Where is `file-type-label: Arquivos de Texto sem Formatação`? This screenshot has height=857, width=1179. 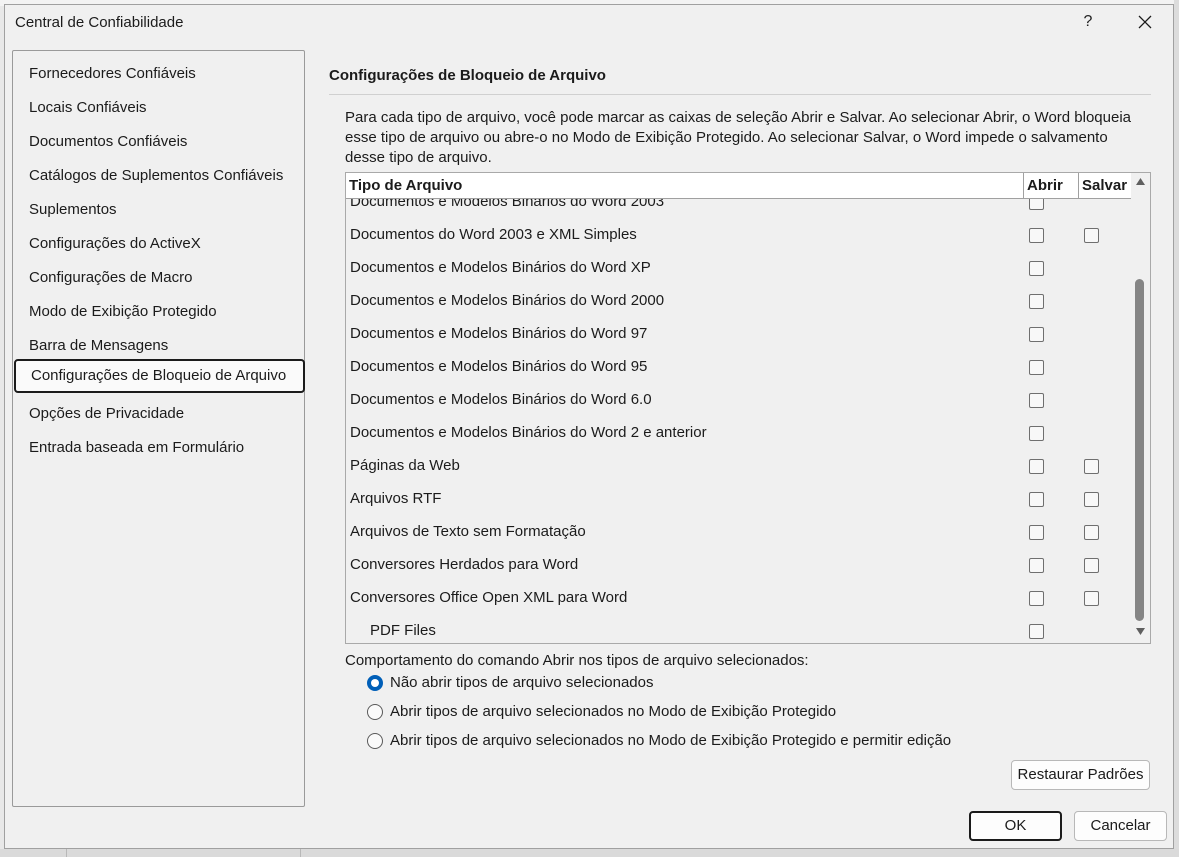
file-type-label: Arquivos de Texto sem Formatação is located at coordinates (468, 531).